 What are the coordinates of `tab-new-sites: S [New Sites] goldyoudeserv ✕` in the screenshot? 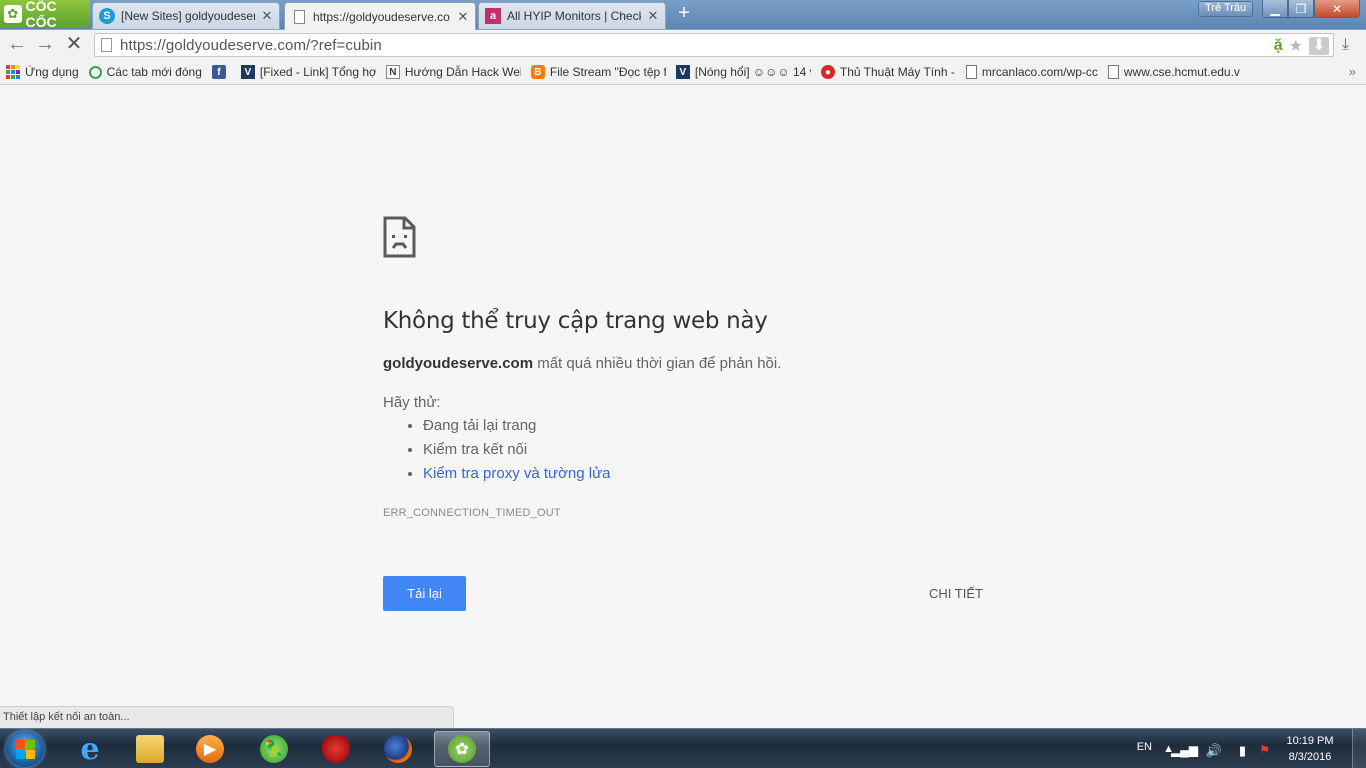 It's located at (186, 15).